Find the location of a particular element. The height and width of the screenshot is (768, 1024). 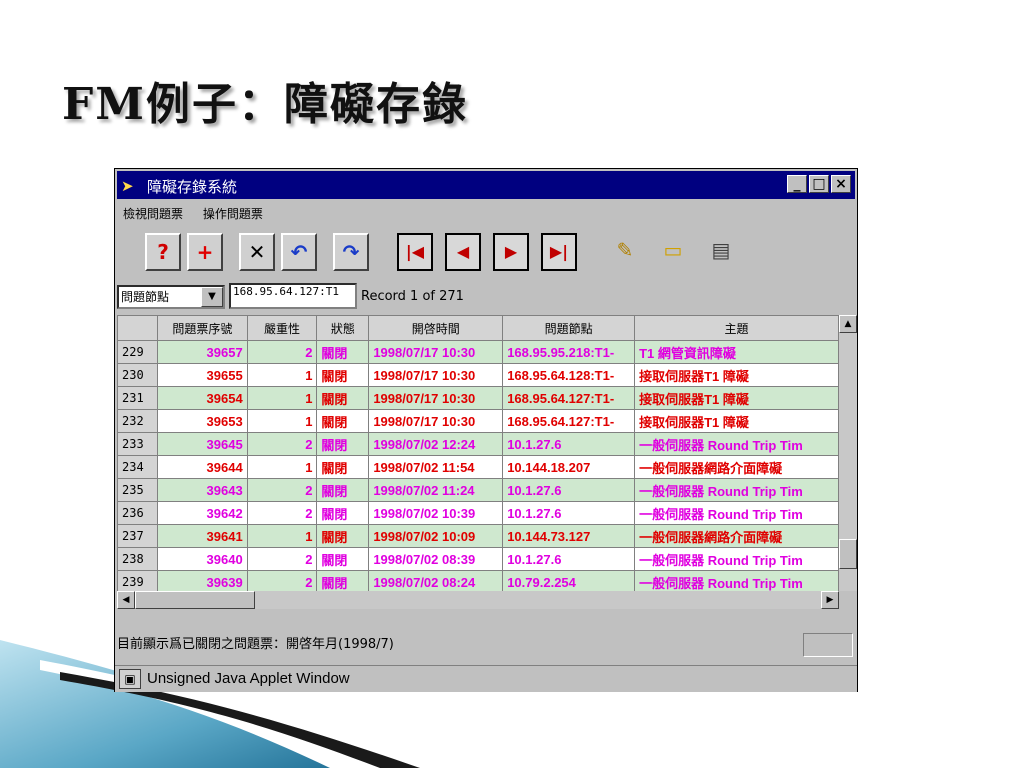

next-record-icon: ▶ is located at coordinates (511, 252).